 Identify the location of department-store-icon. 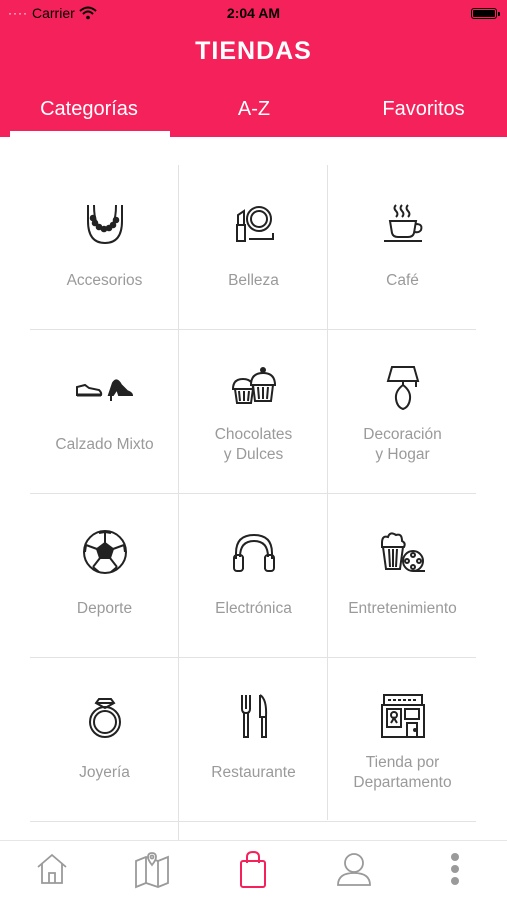
(403, 716).